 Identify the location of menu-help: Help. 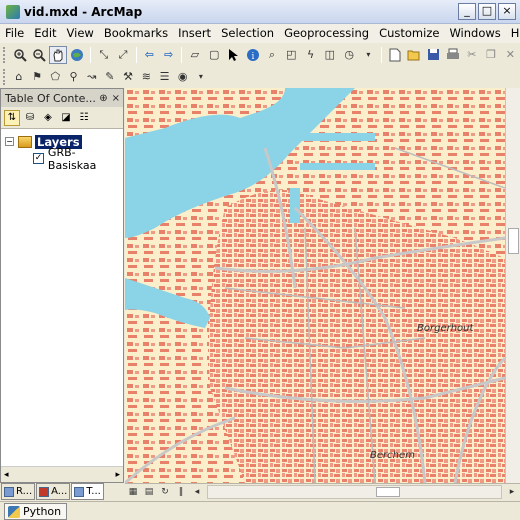
(513, 33).